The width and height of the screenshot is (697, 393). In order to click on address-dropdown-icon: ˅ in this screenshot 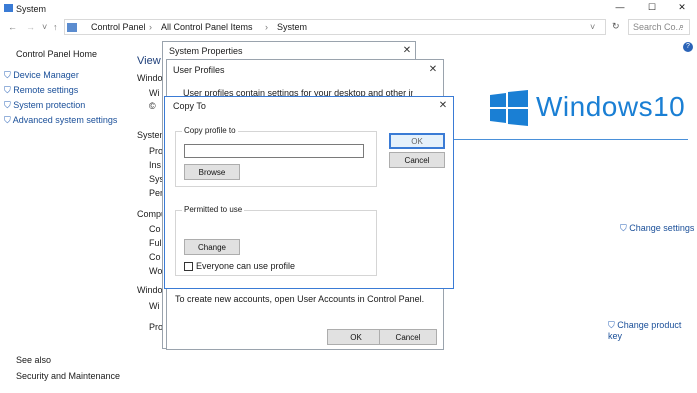, I will do `click(592, 27)`.